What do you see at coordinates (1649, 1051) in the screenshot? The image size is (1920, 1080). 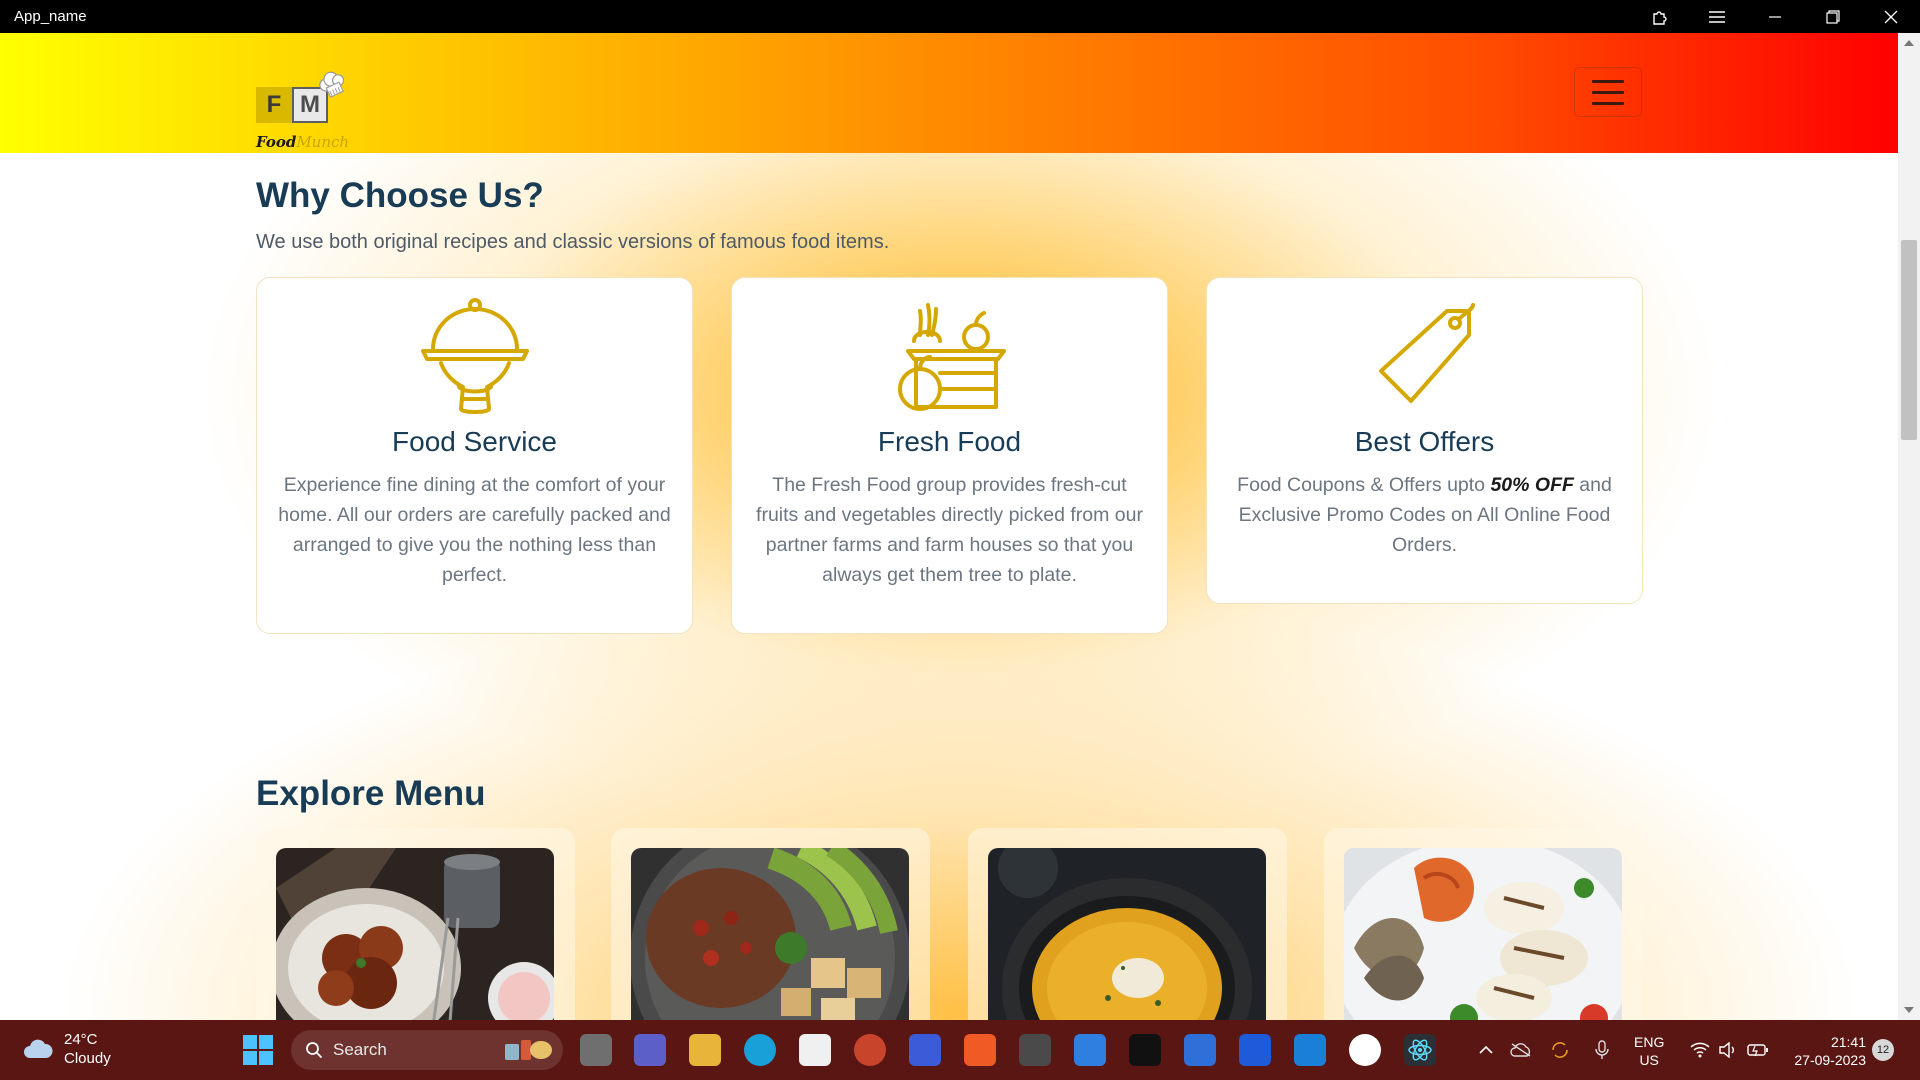 I see `language-indicator: ENG US` at bounding box center [1649, 1051].